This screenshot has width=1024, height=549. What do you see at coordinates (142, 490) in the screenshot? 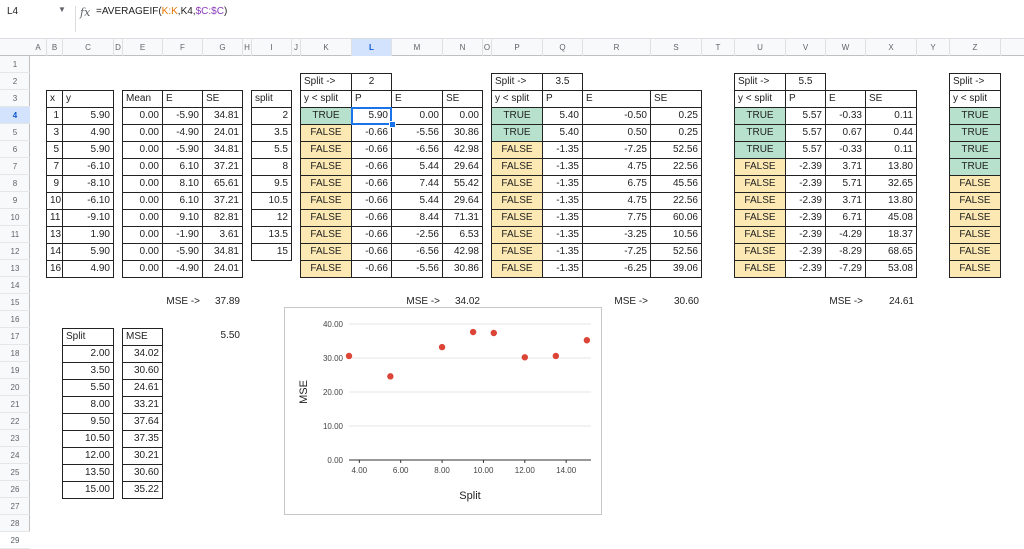
I see `summary-mse: 35.22` at bounding box center [142, 490].